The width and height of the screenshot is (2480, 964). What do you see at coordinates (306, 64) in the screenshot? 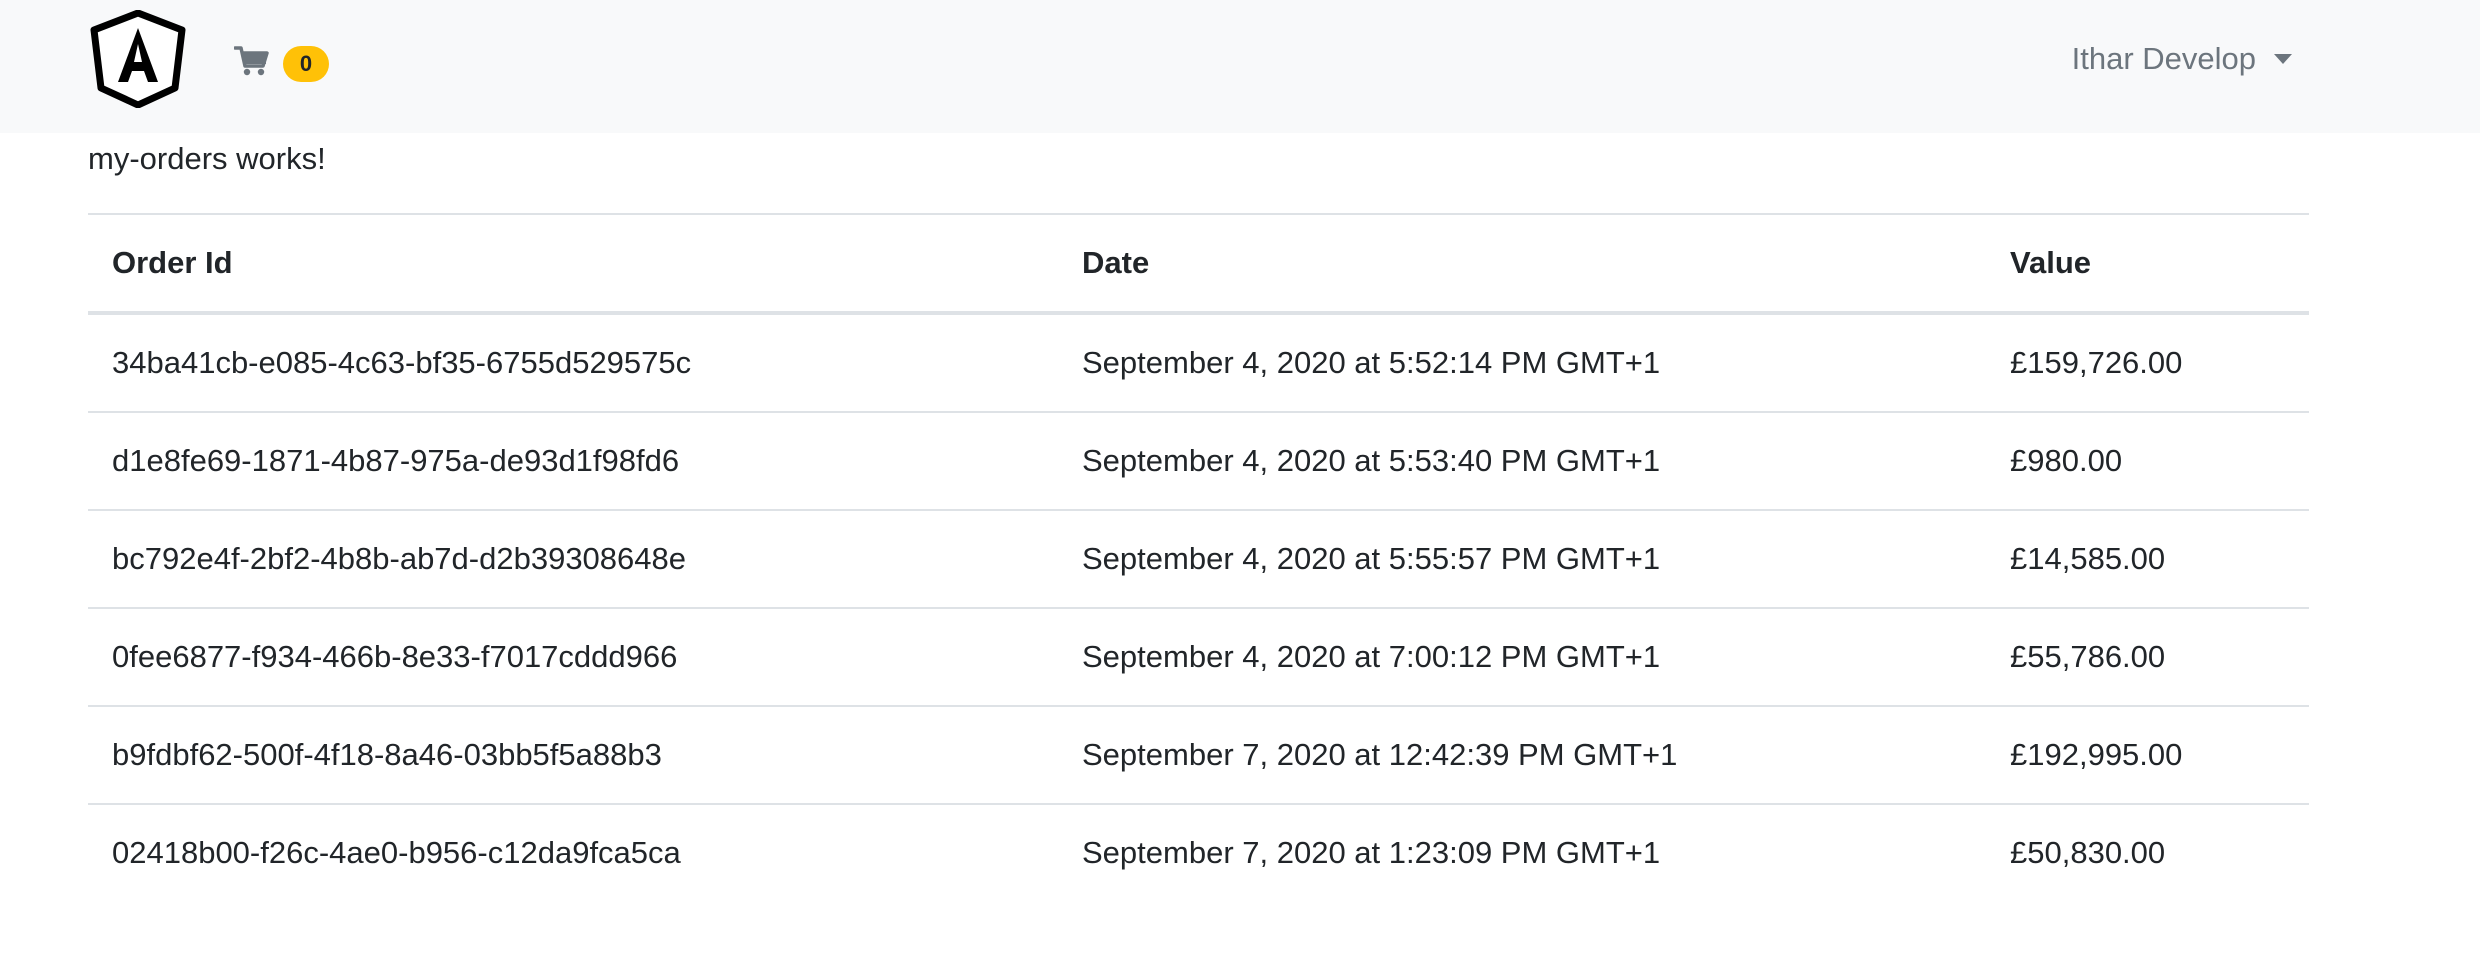
I see `cart-count-badge: 0` at bounding box center [306, 64].